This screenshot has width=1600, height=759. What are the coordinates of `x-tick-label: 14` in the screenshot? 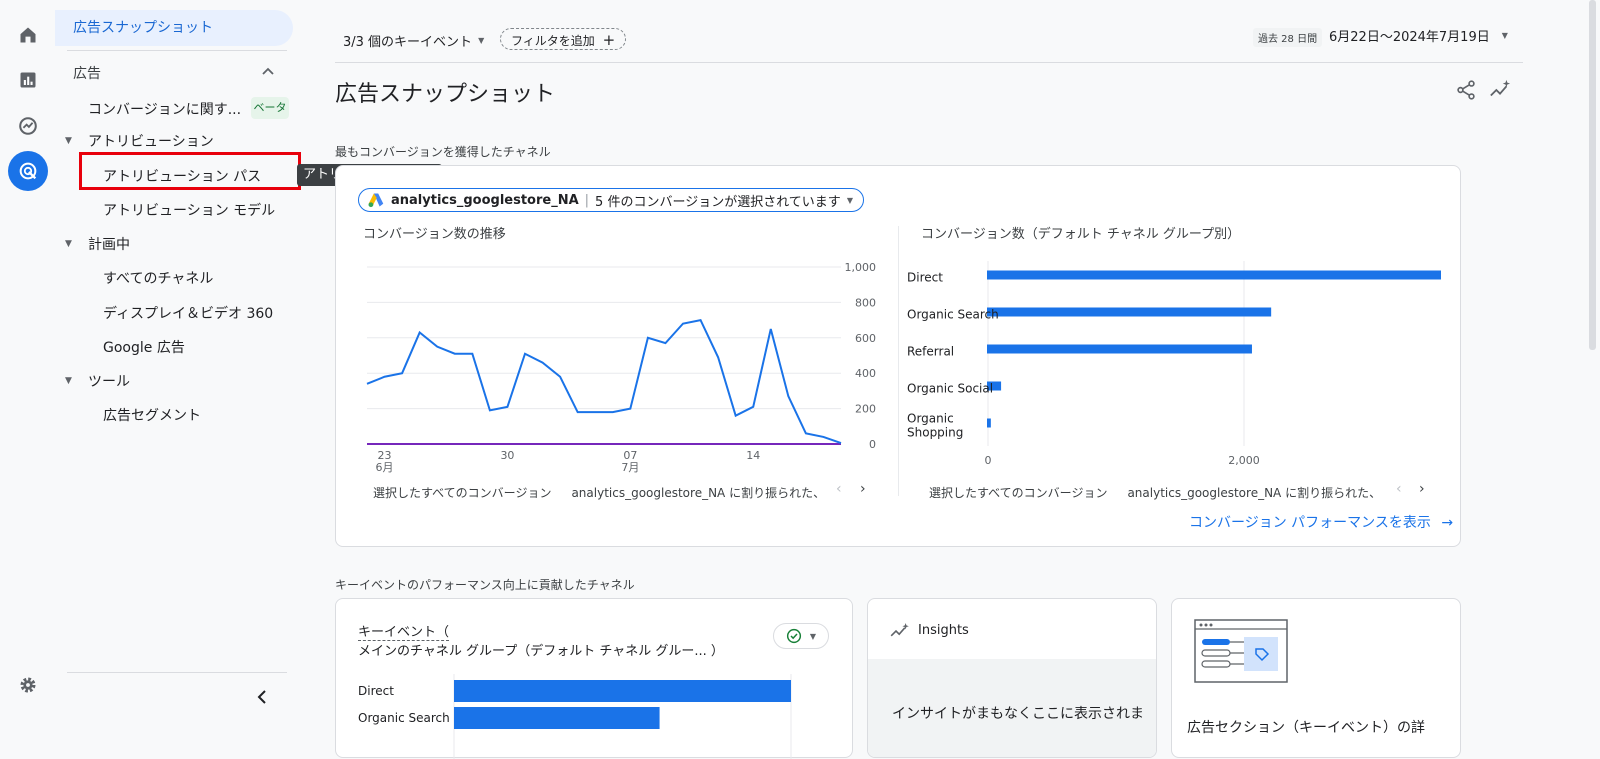 It's located at (753, 455).